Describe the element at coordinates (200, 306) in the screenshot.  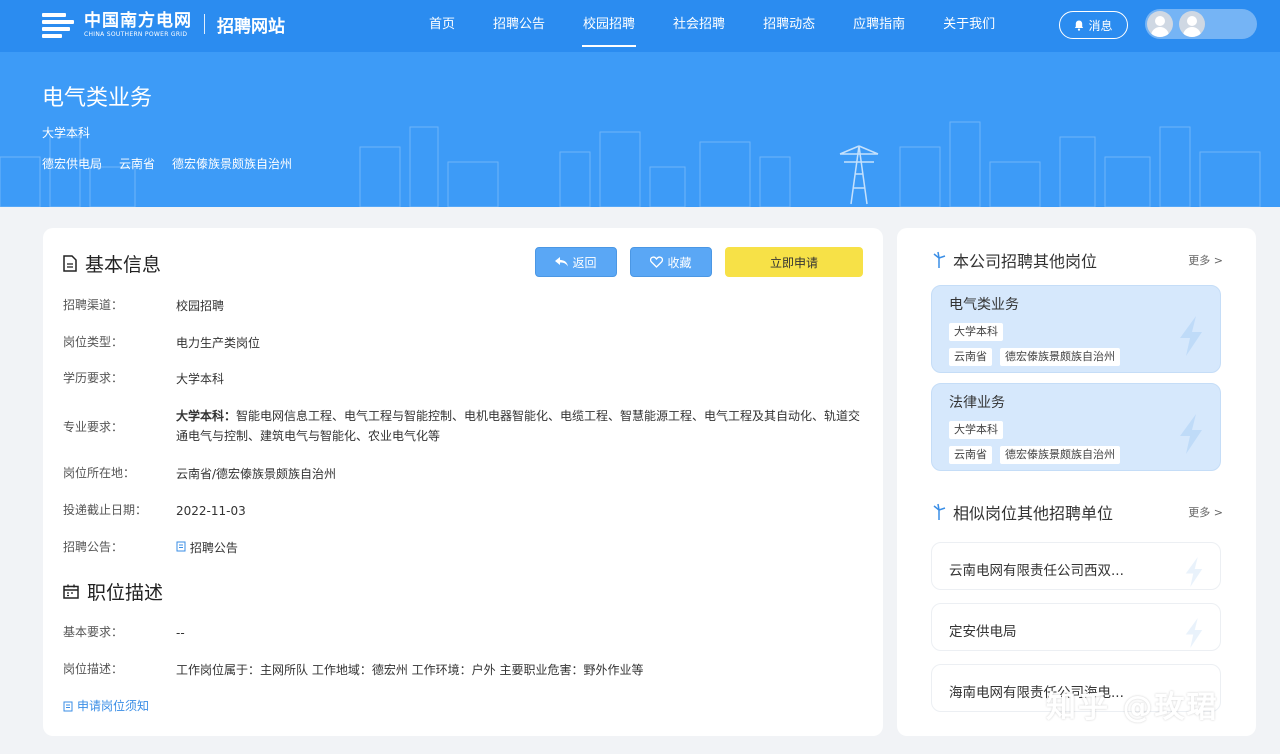
I see `info-value: 校园招聘` at that location.